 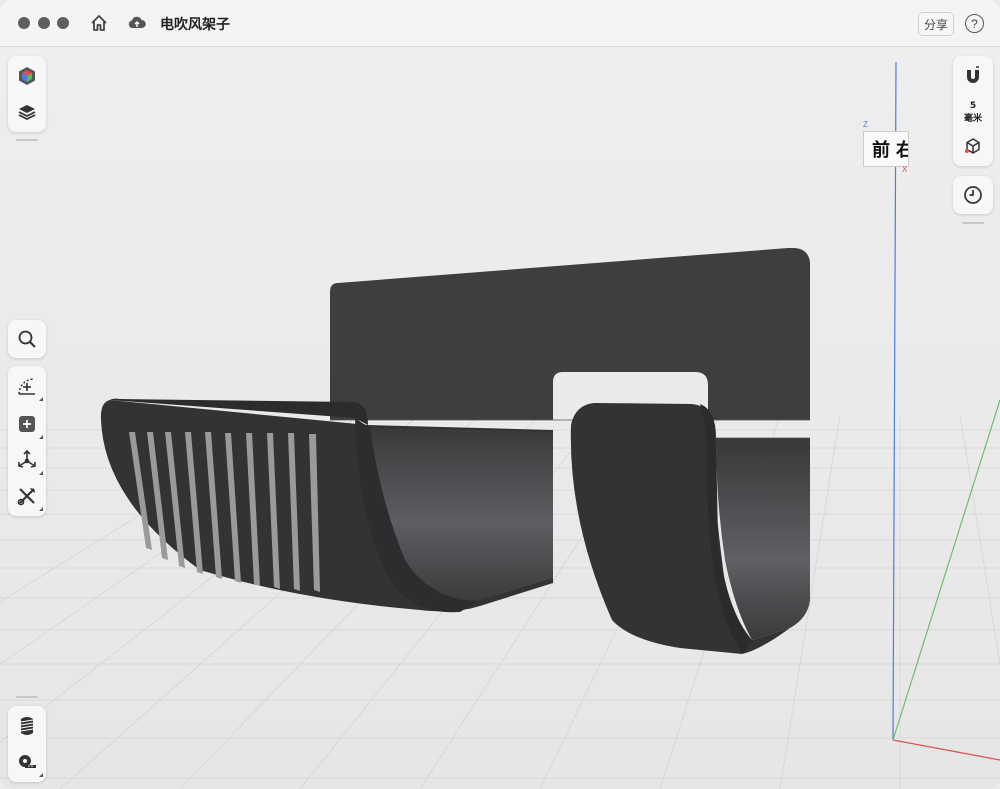 I want to click on measure-icon, so click(x=27, y=762).